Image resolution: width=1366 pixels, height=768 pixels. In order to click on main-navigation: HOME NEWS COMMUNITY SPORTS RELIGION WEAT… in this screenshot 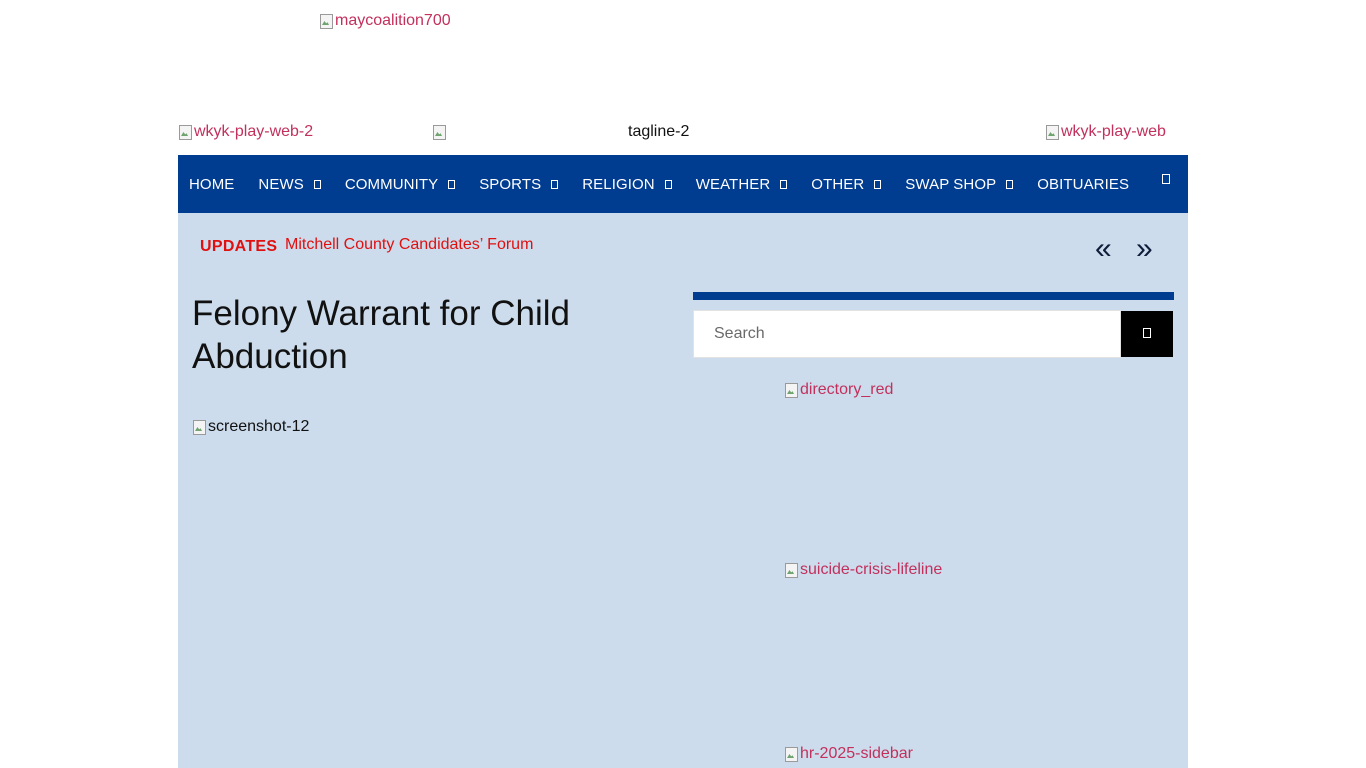, I will do `click(683, 184)`.